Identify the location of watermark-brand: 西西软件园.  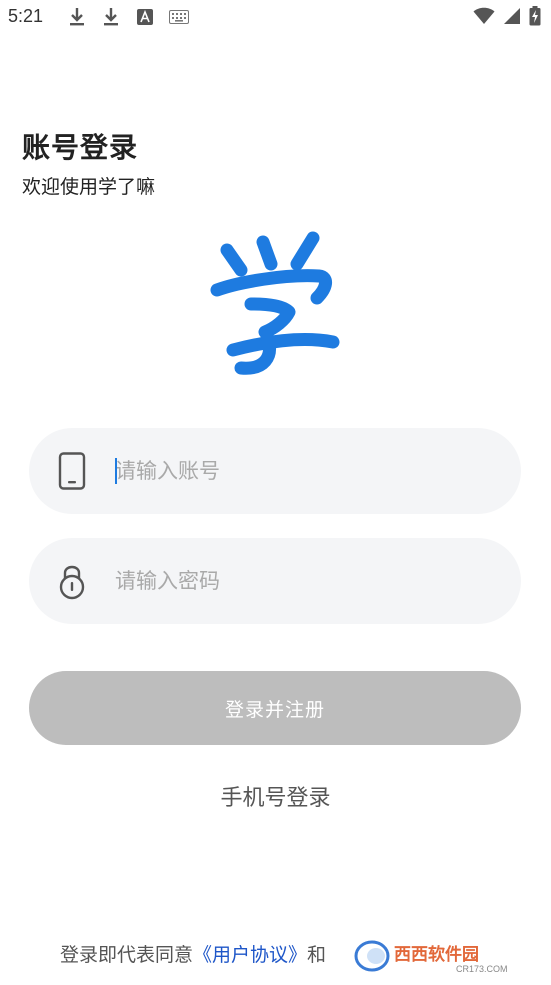
(436, 954).